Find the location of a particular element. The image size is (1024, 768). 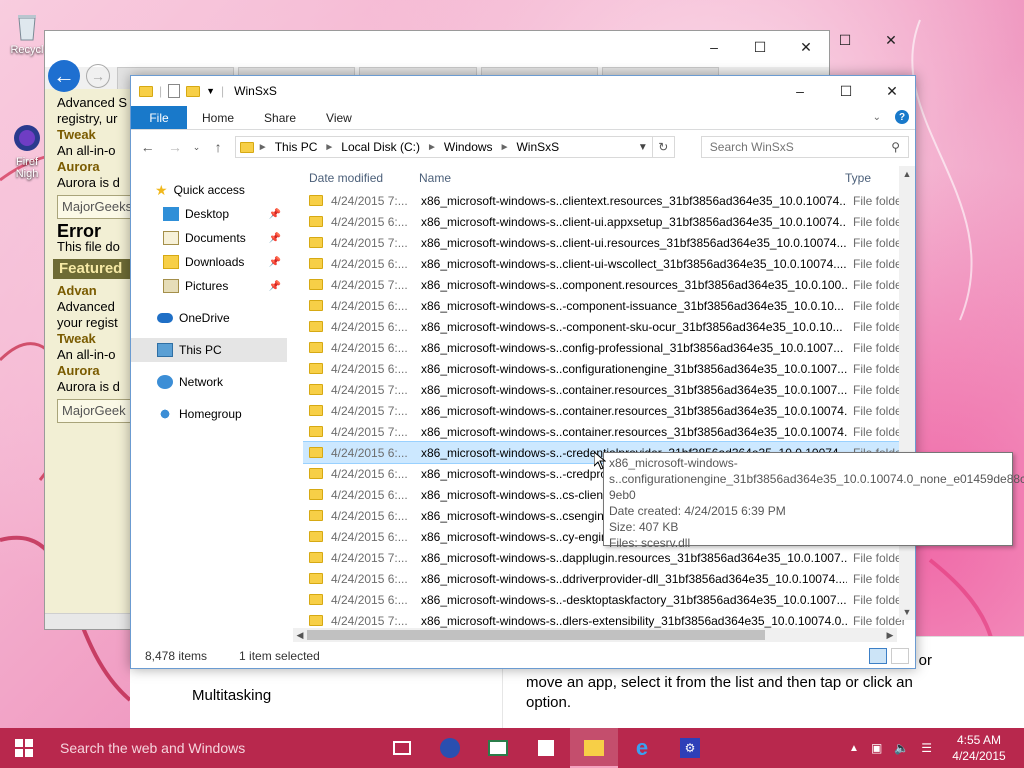

horizontal-scrollbar: ◀ ▶ is located at coordinates (595, 635).